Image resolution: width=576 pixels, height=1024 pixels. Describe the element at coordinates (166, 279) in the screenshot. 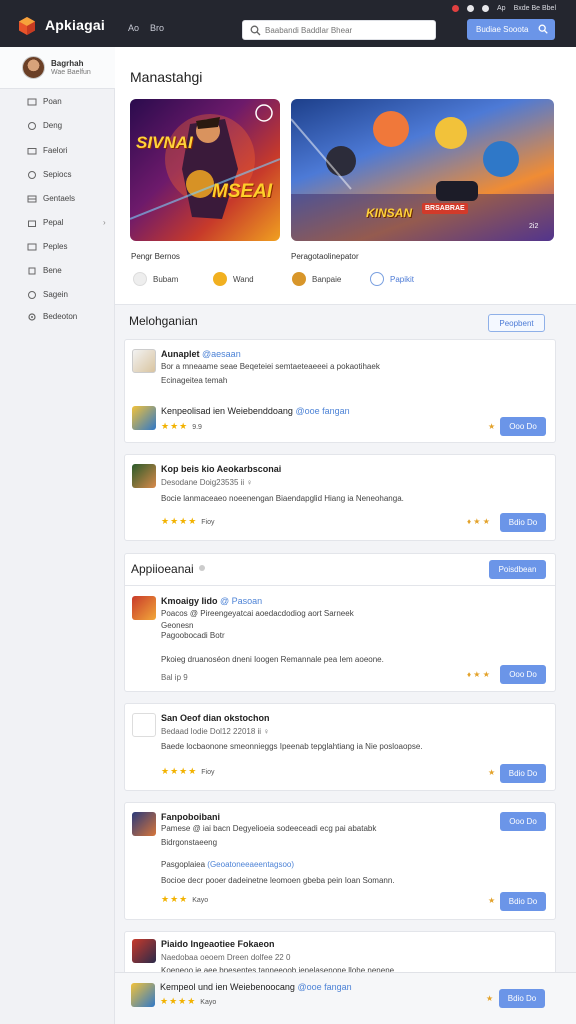

I see `mini-item-label: Bubam` at that location.